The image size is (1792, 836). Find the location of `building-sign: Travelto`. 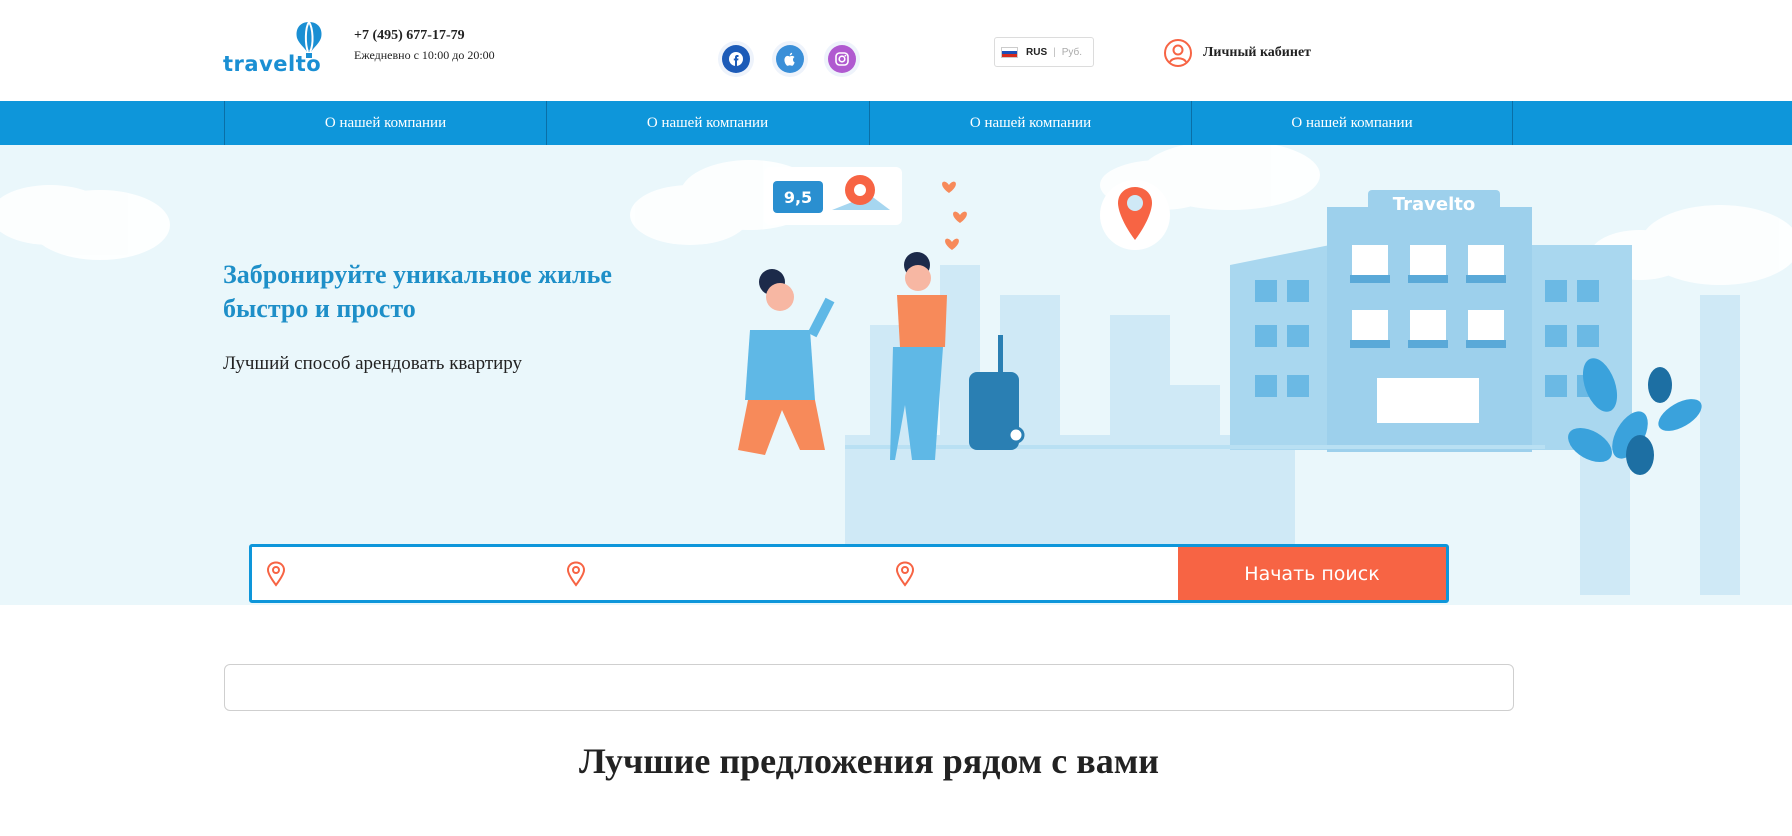

building-sign: Travelto is located at coordinates (1434, 204).